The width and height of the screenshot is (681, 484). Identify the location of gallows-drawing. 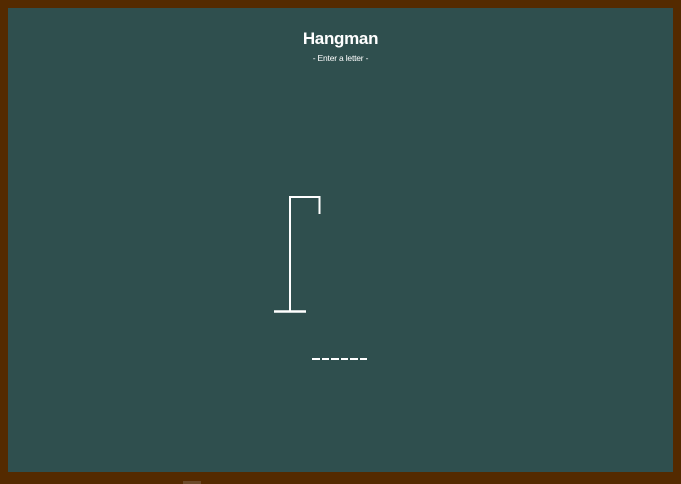
(297, 254).